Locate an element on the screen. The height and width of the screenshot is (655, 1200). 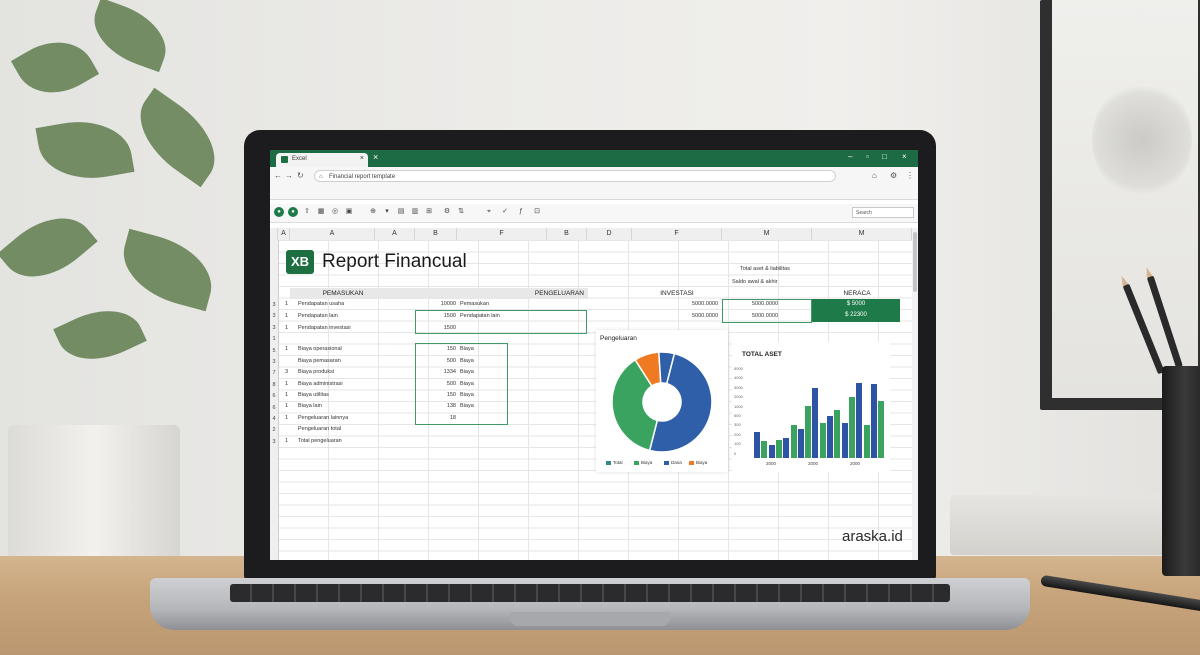
restore-icon: ▫ is located at coordinates (867, 156).